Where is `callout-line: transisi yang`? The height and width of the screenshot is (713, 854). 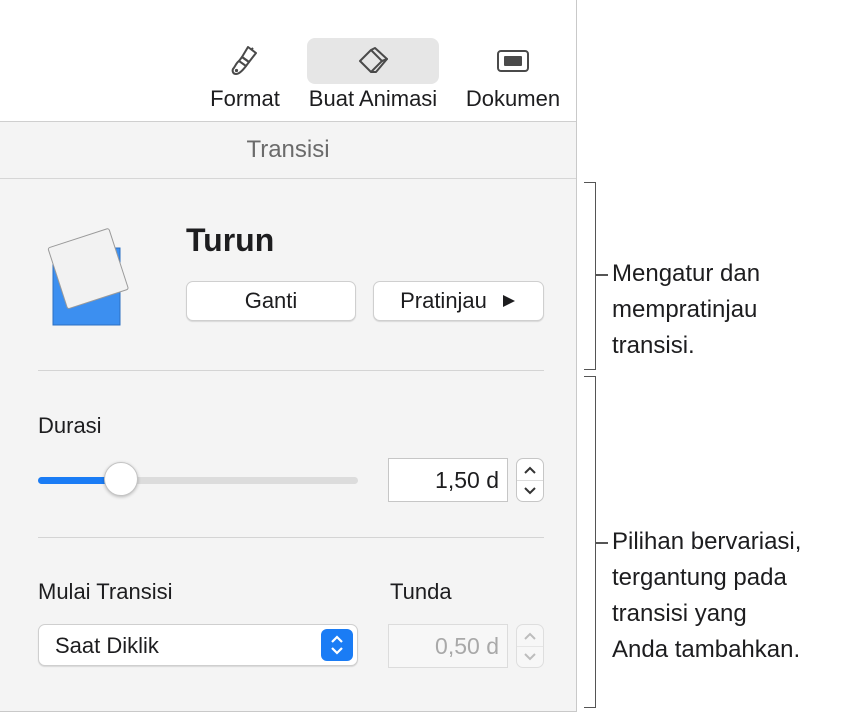
callout-line: transisi yang is located at coordinates (679, 613).